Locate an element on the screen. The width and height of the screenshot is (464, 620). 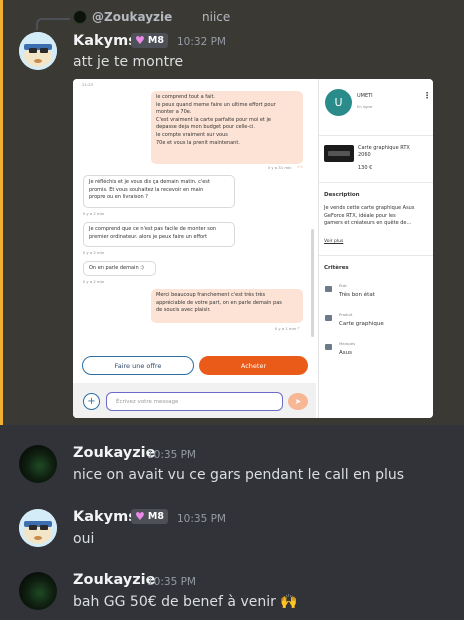
timestamp: 10:32 PM is located at coordinates (201, 42).